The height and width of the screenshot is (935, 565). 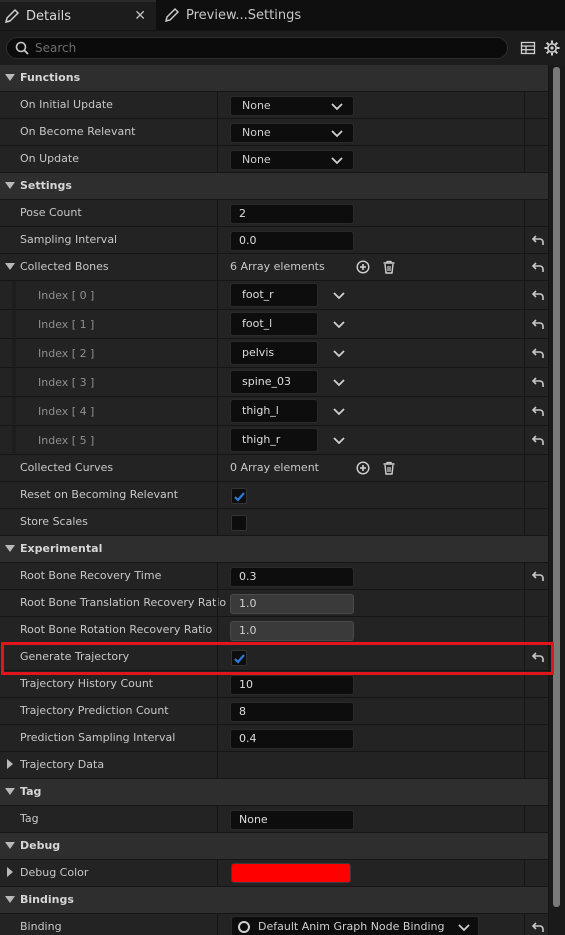 I want to click on property-tag: Tag None, so click(x=274, y=819).